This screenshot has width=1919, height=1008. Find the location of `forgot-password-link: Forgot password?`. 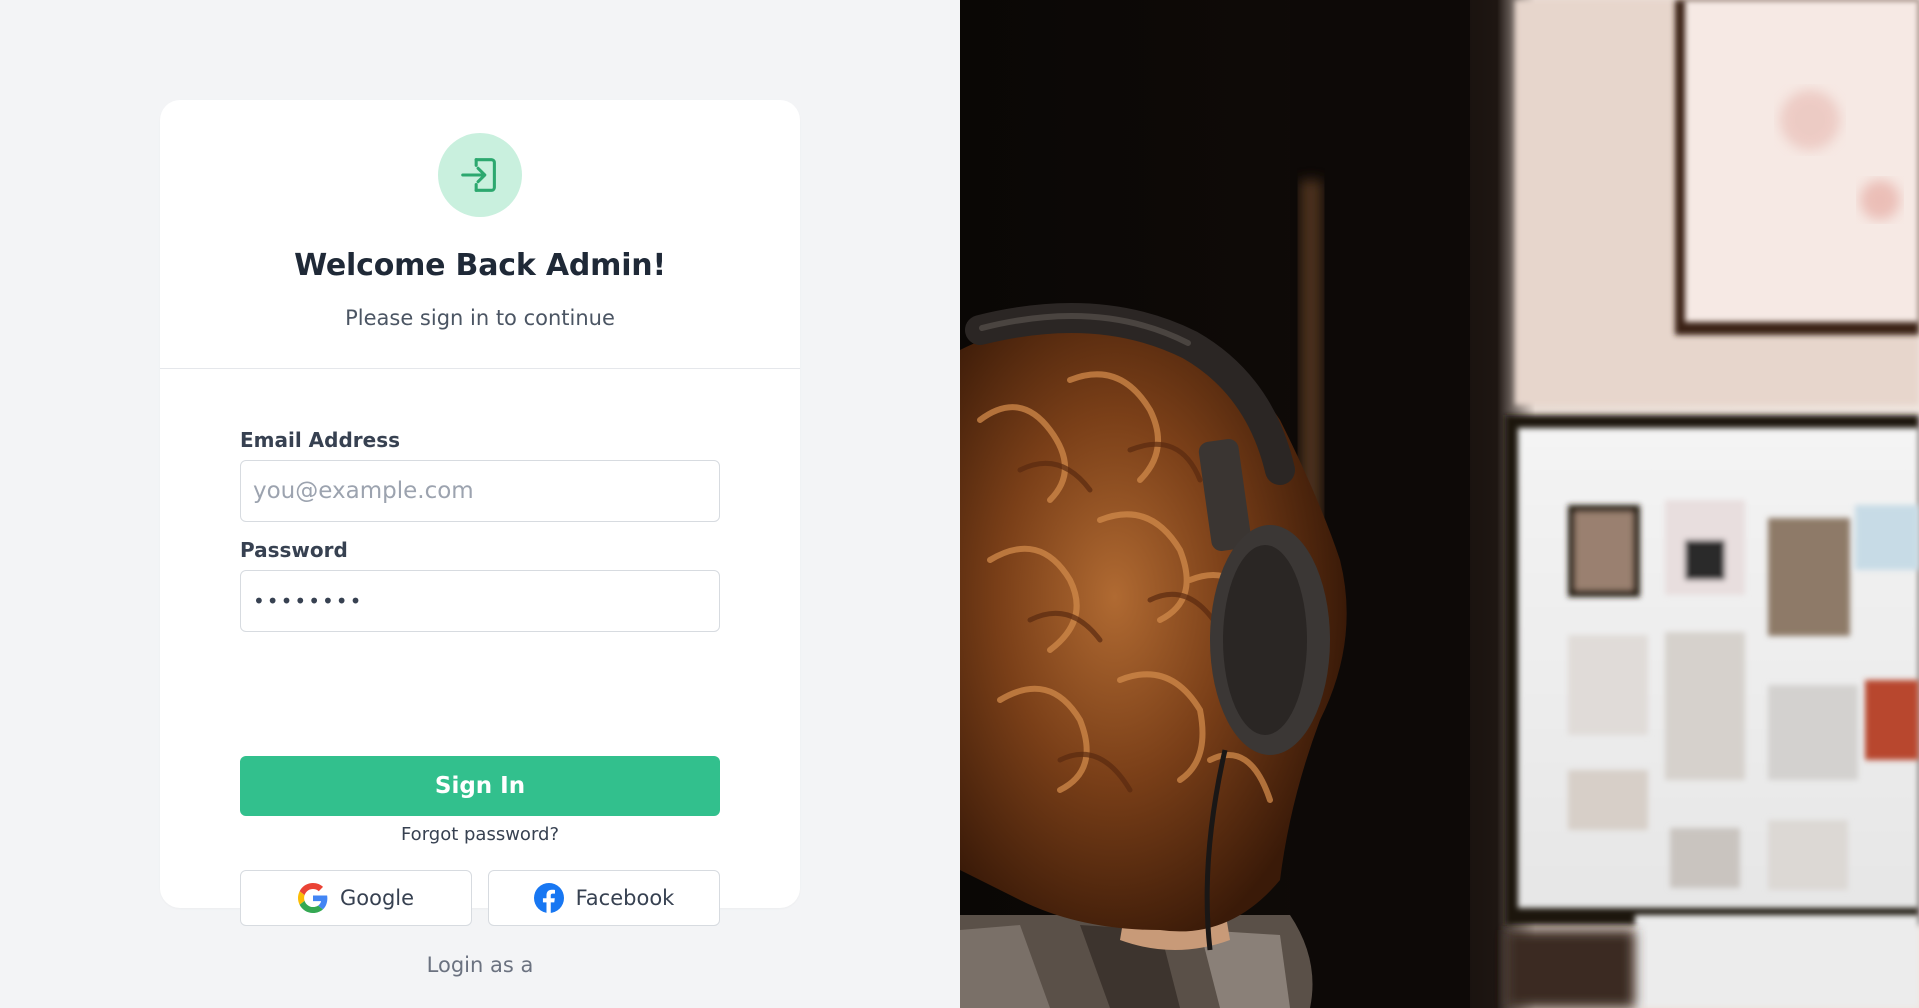

forgot-password-link: Forgot password? is located at coordinates (480, 834).